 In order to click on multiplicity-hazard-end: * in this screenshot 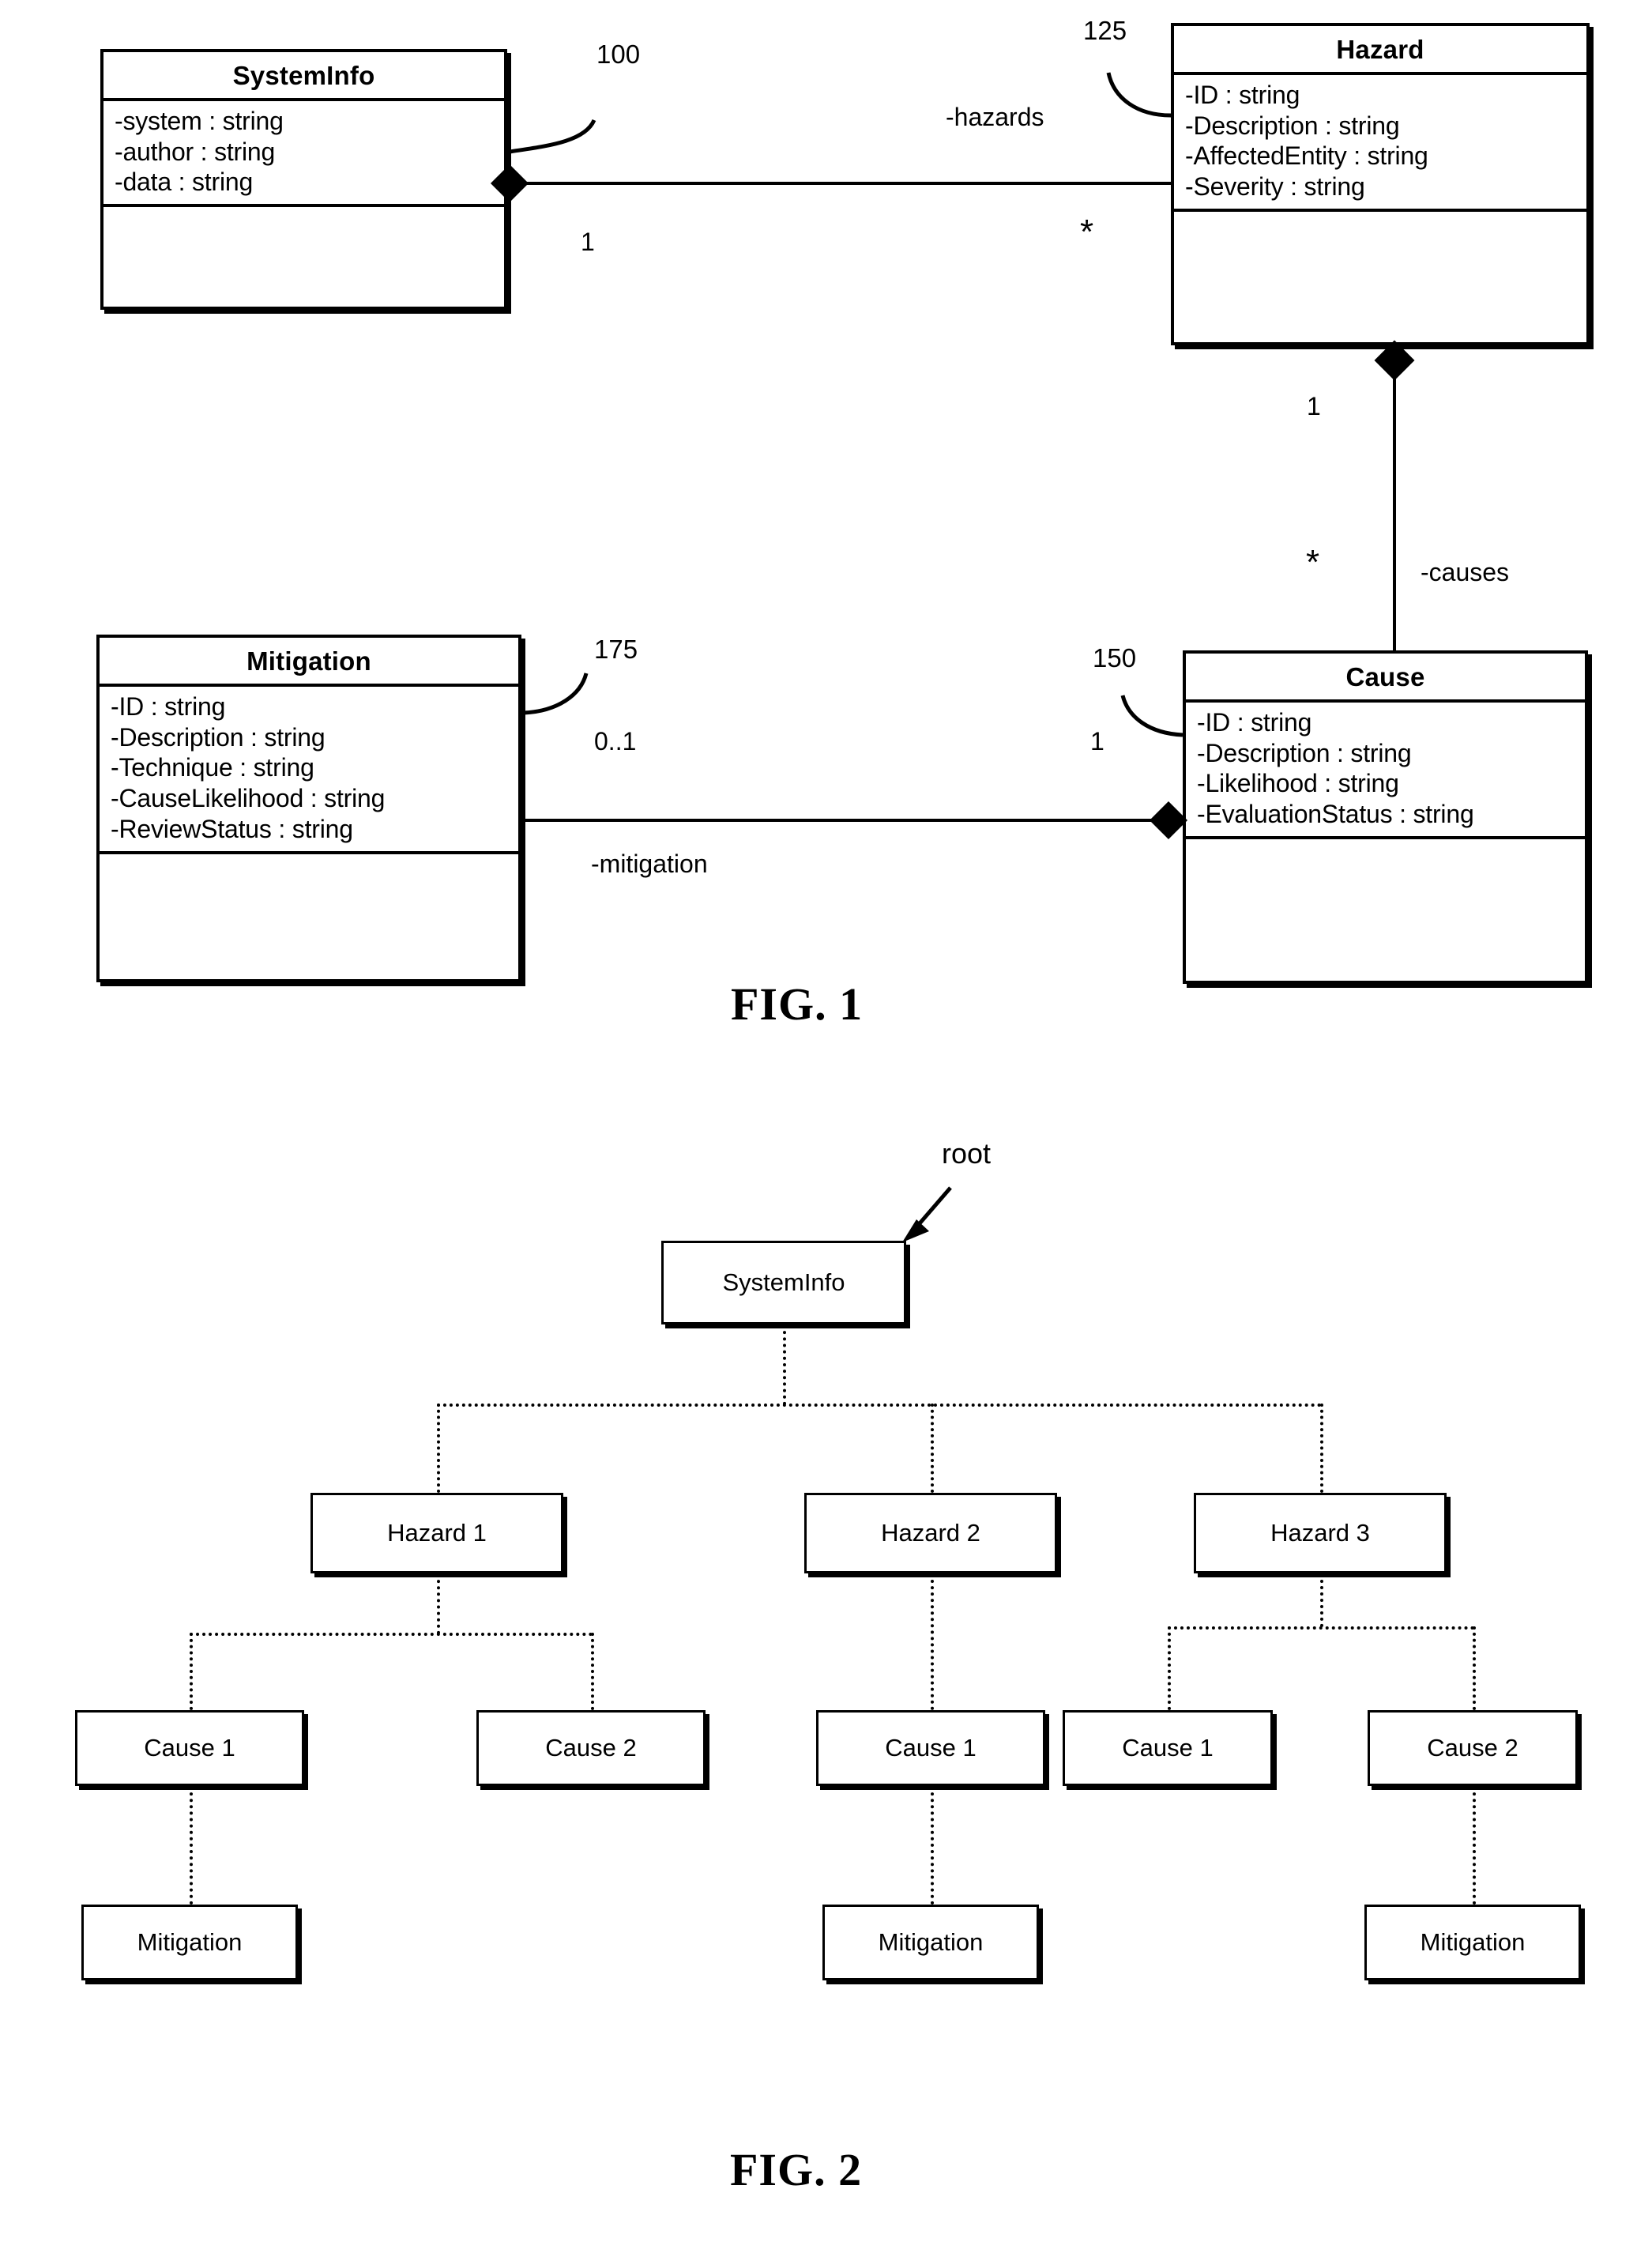, I will do `click(1087, 232)`.